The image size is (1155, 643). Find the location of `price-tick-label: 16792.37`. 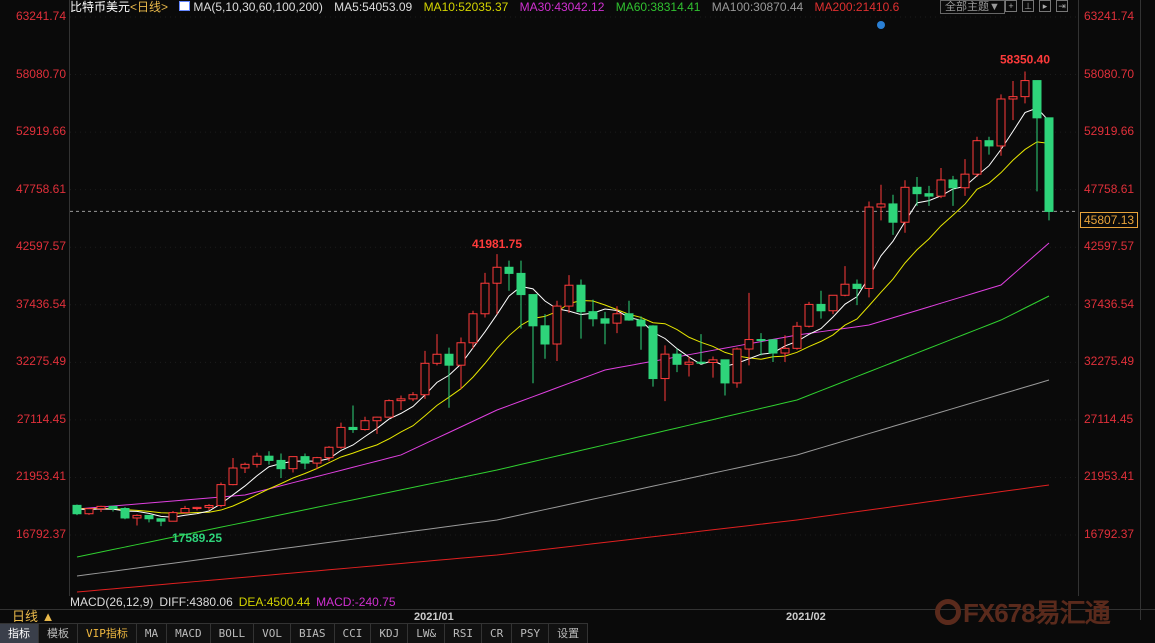

price-tick-label: 16792.37 is located at coordinates (1109, 534).